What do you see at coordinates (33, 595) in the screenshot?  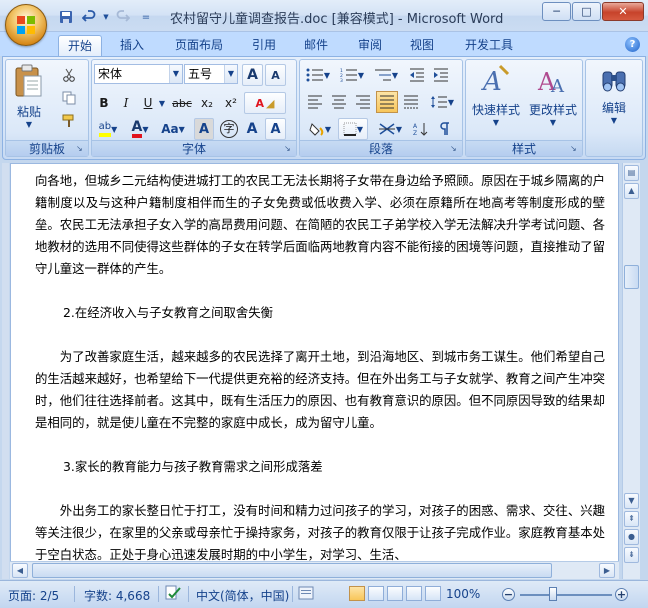 I see `page-indicator: 页面: 2/5` at bounding box center [33, 595].